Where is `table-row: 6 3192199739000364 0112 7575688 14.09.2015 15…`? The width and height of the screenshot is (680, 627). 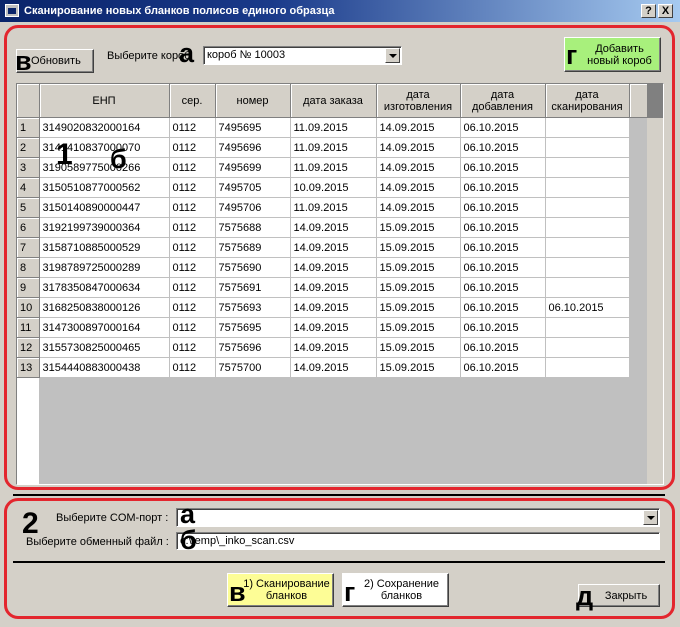 table-row: 6 3192199739000364 0112 7575688 14.09.2015 15… is located at coordinates (332, 227).